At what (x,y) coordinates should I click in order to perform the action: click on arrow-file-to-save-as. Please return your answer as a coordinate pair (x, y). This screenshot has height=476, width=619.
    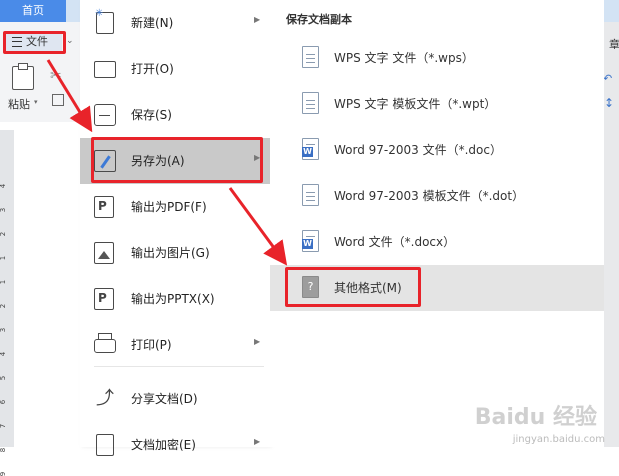
    Looking at the image, I should click on (69, 96).